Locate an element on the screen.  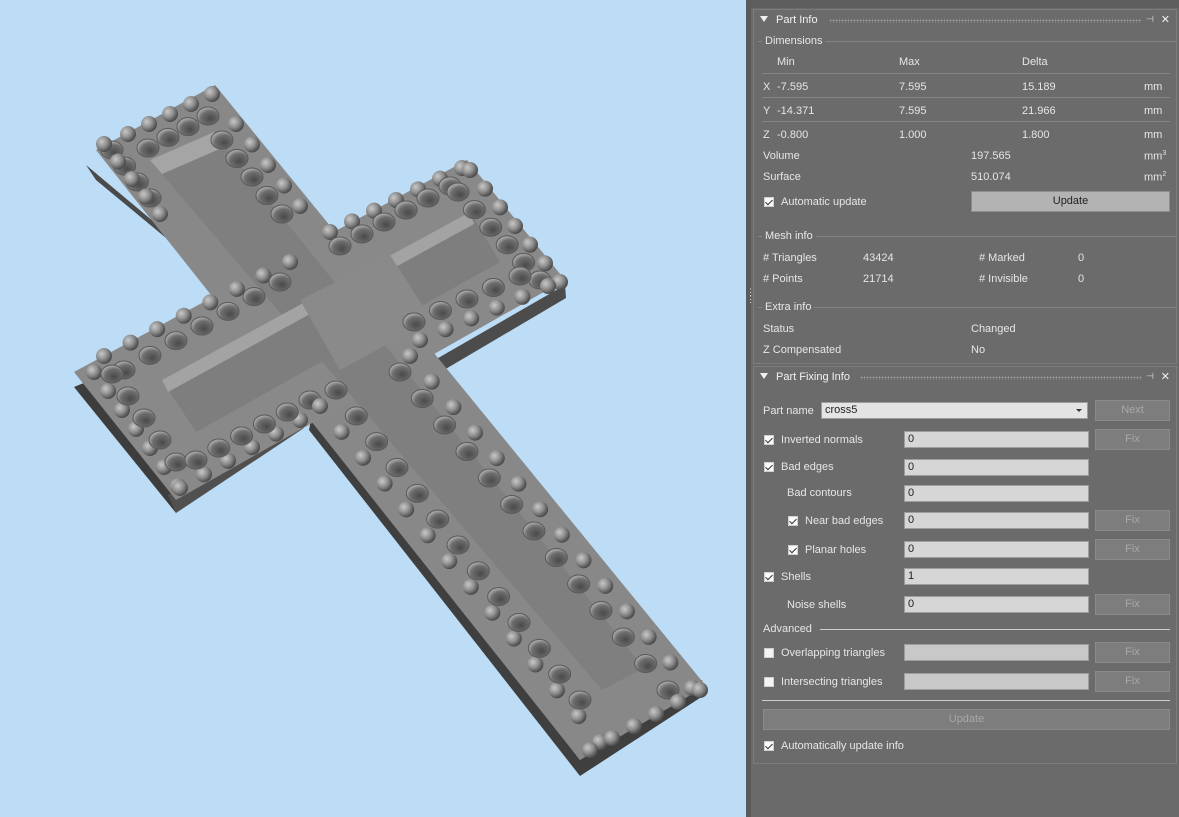
shells-label: Shells is located at coordinates (796, 577).